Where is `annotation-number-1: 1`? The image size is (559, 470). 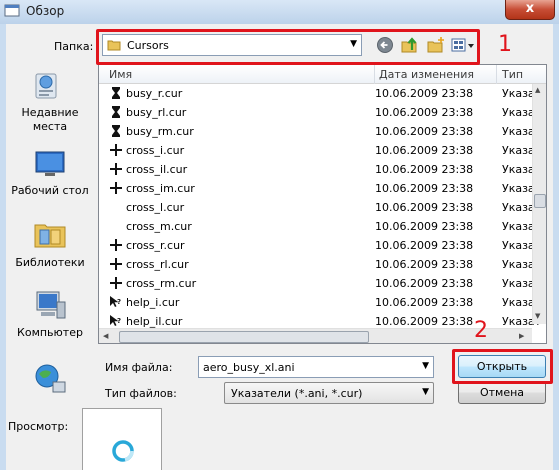 annotation-number-1: 1 is located at coordinates (505, 44).